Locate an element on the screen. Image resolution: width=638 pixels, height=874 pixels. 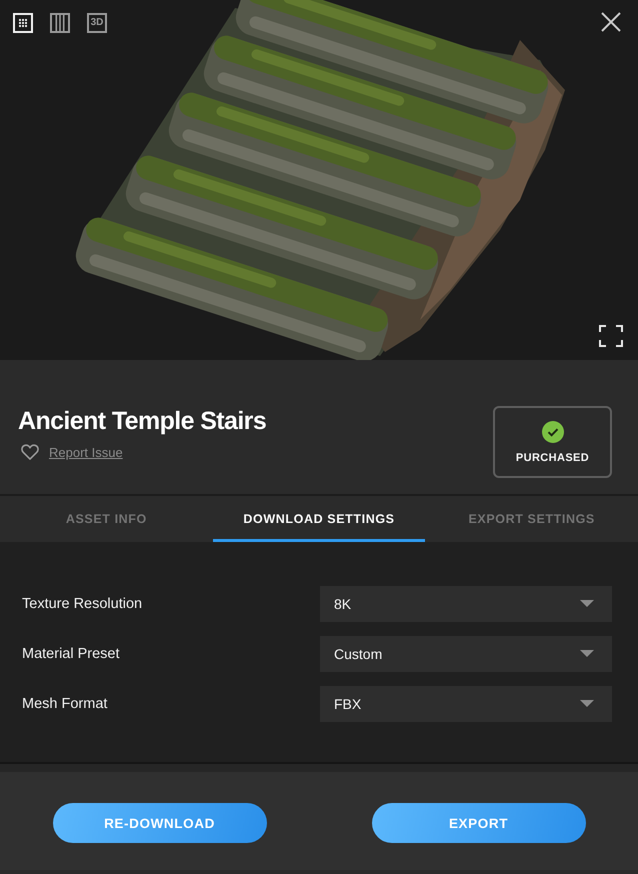
grid-icon is located at coordinates (23, 23).